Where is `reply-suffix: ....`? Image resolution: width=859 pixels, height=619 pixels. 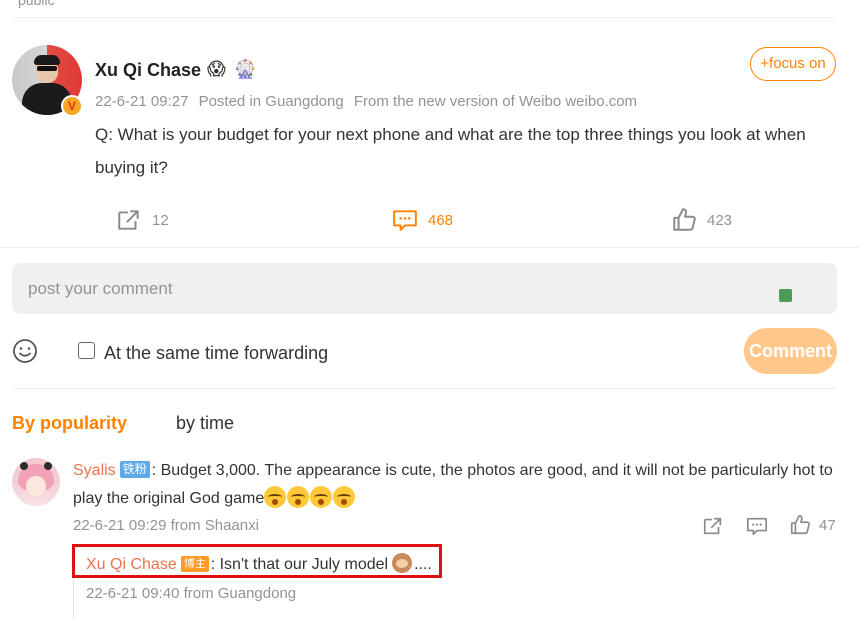
reply-suffix: .... is located at coordinates (423, 564).